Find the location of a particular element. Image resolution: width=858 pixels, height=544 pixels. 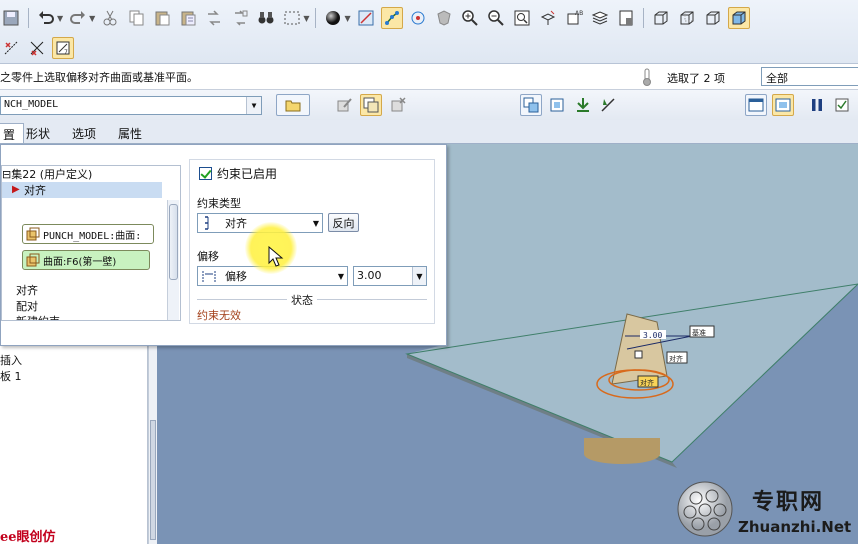

apply-checkbox-icon is located at coordinates (843, 105).